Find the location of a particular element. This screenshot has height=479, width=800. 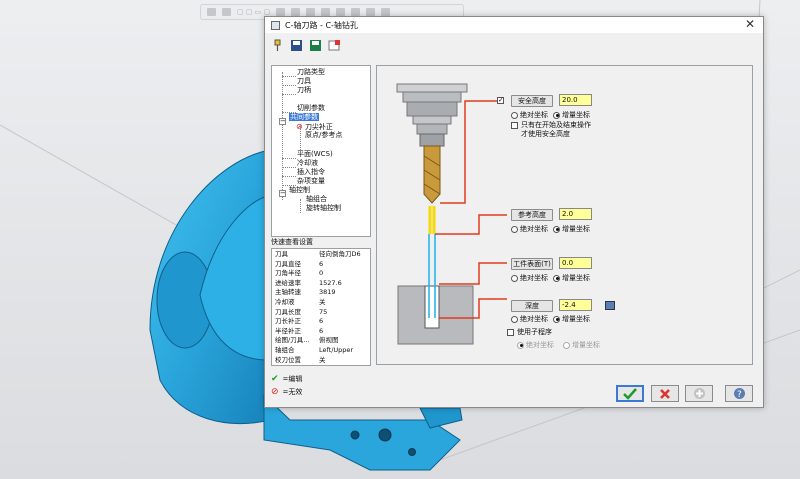

tree-item-misc-values: 杂项变量 is located at coordinates (311, 181).